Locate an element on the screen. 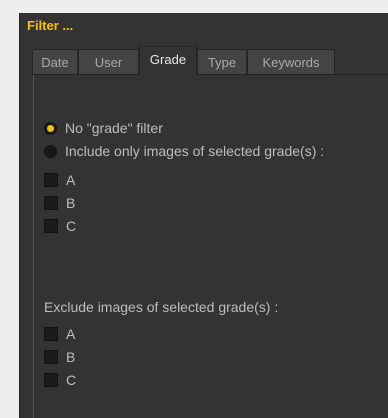  exclude-grade-c-checkbox: C is located at coordinates (60, 380).